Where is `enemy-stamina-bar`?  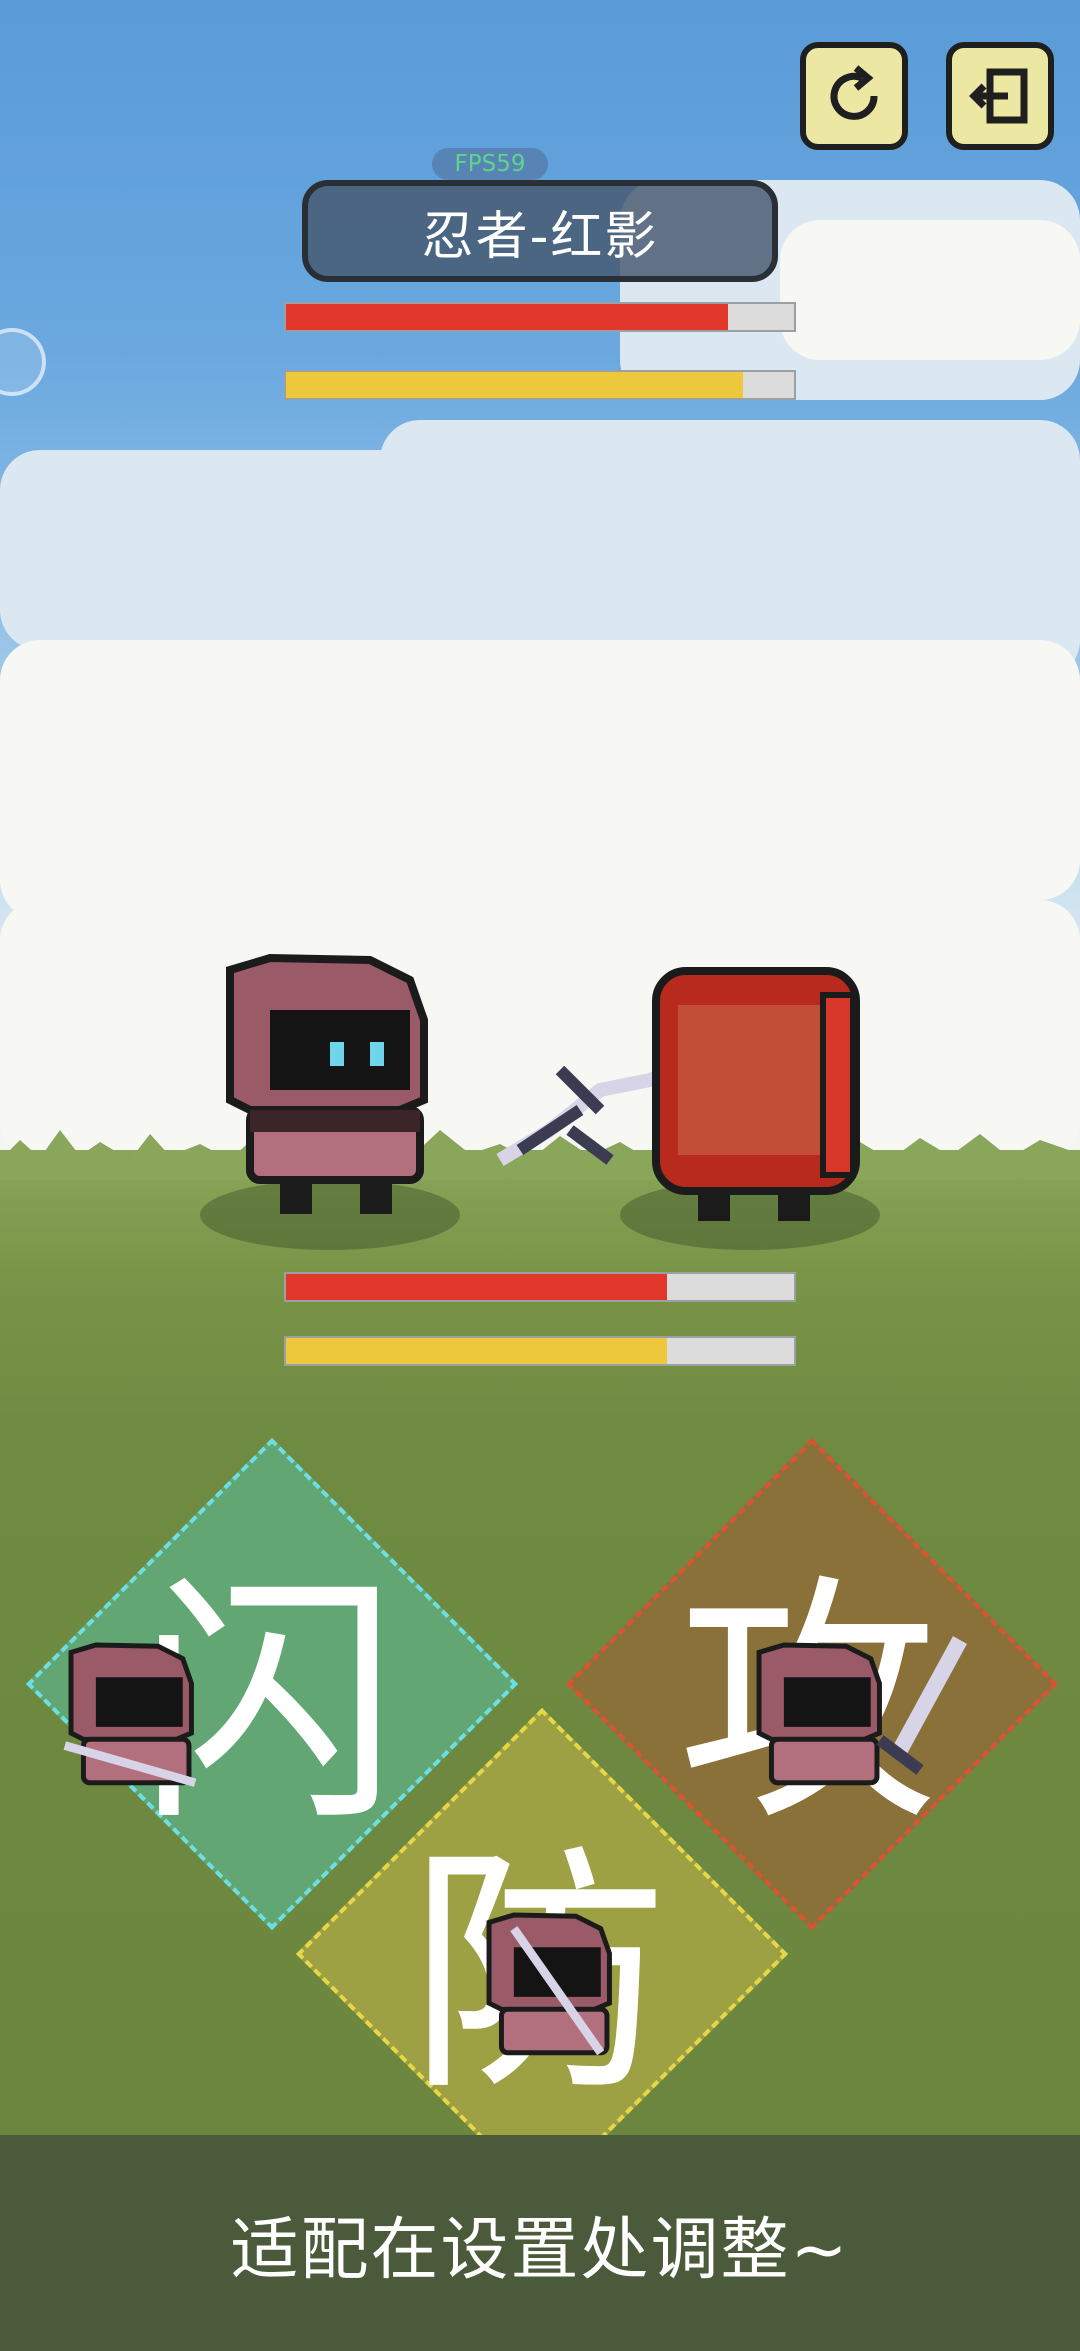 enemy-stamina-bar is located at coordinates (540, 385).